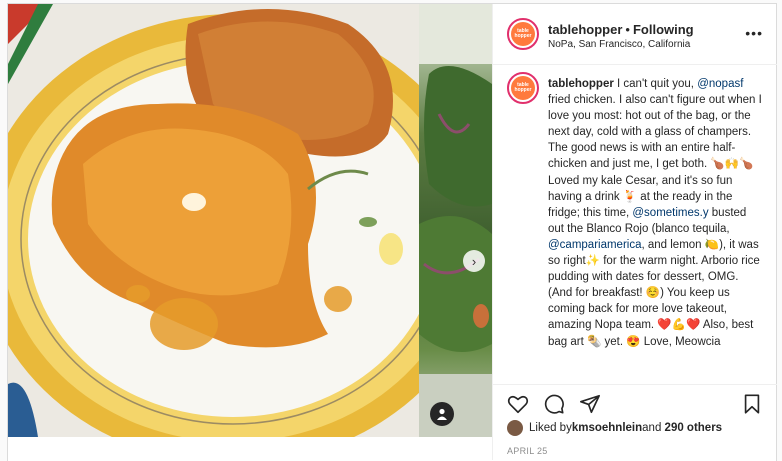  I want to click on caption-author-avatar: table hopper, so click(523, 88).